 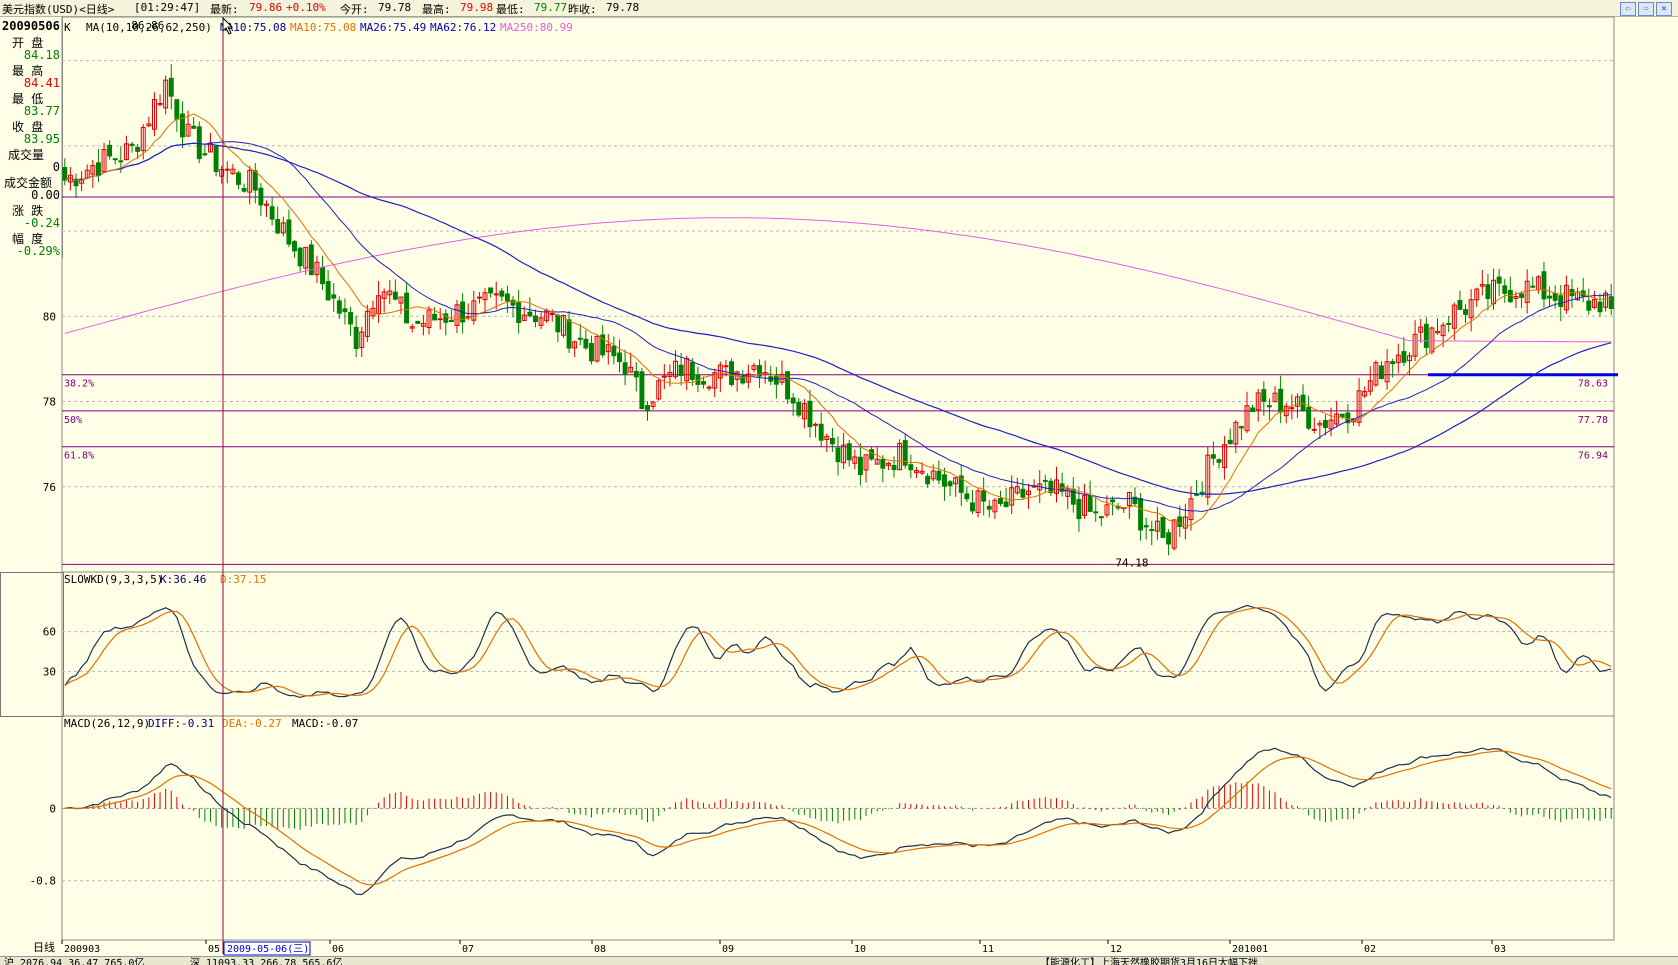 I want to click on kd-y-tick: 60, so click(x=49, y=632).